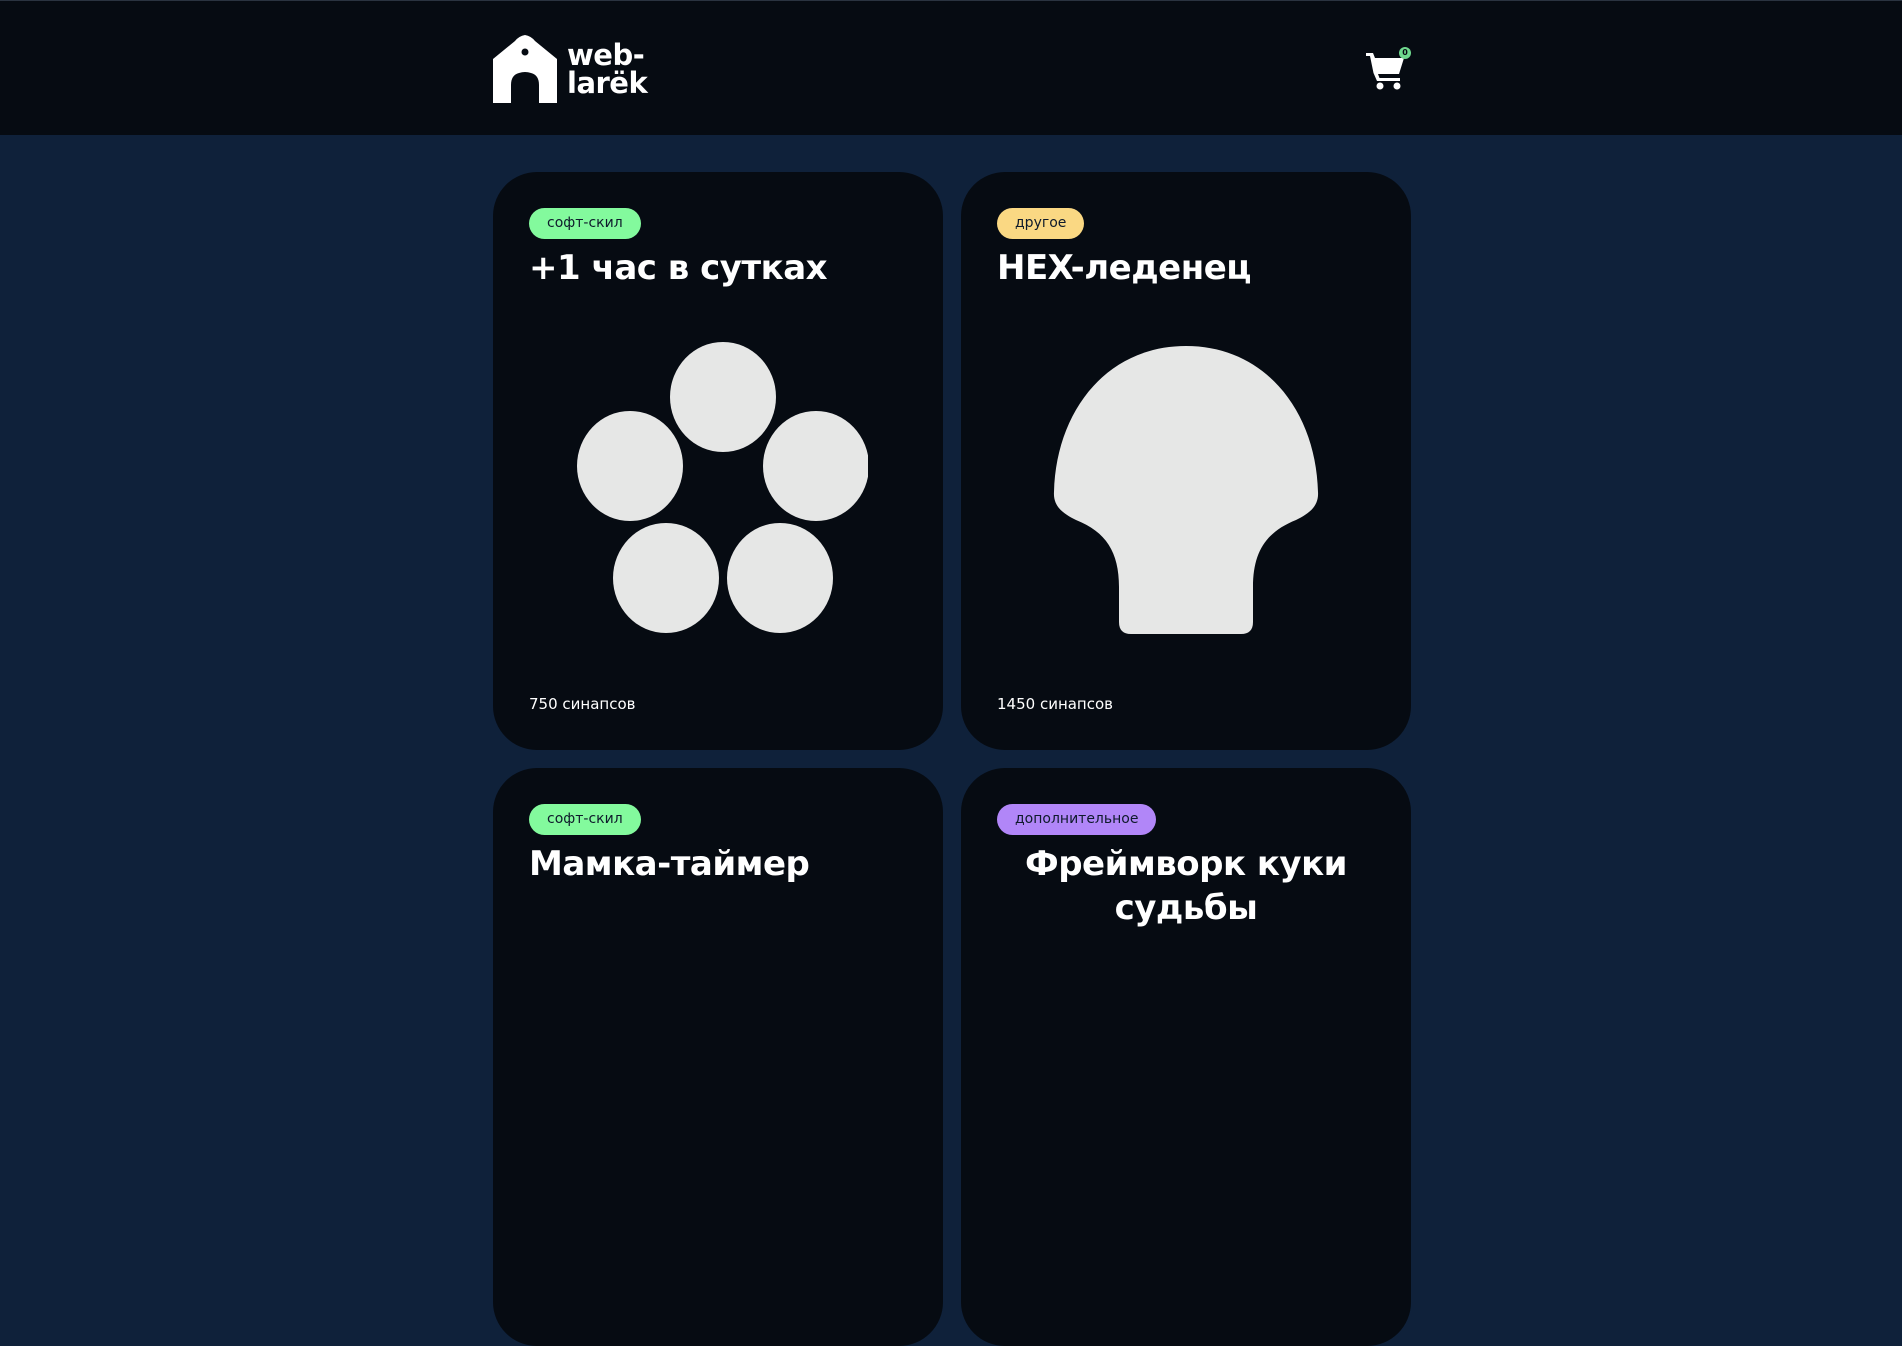  What do you see at coordinates (1124, 268) in the screenshot?
I see `card-title: HEX-леденец` at bounding box center [1124, 268].